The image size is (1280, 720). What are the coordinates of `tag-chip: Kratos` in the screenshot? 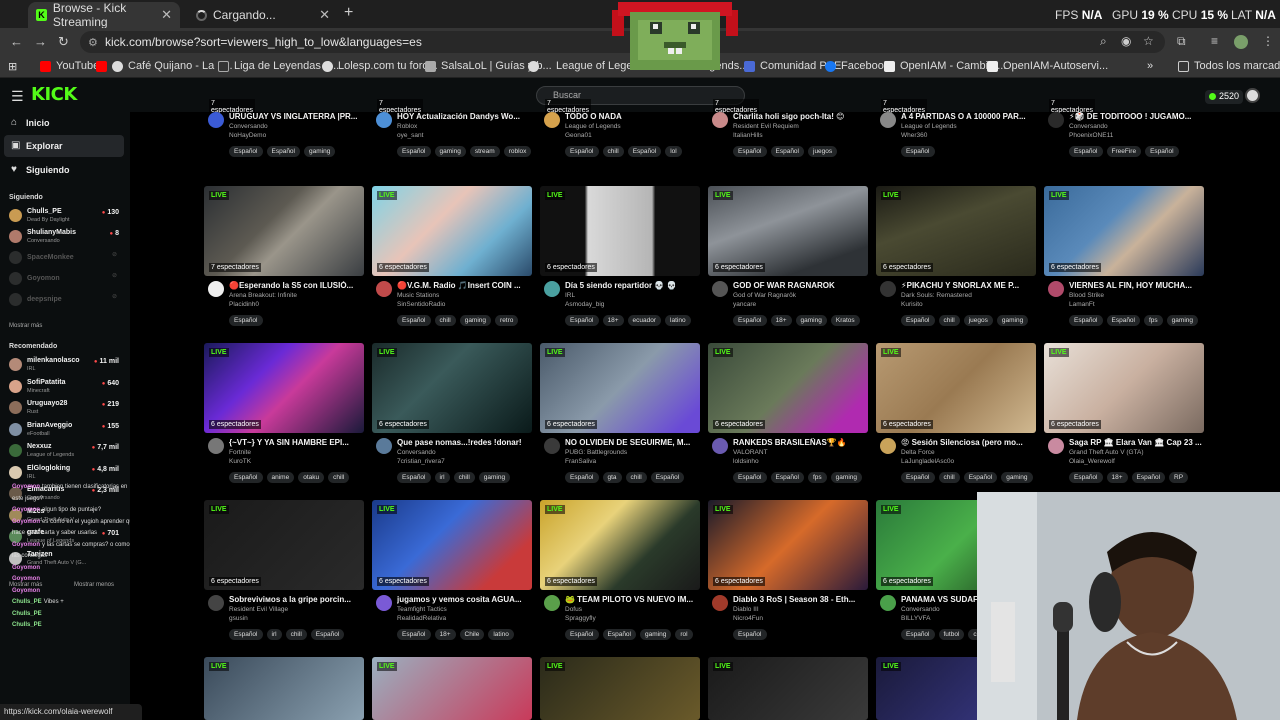 It's located at (845, 320).